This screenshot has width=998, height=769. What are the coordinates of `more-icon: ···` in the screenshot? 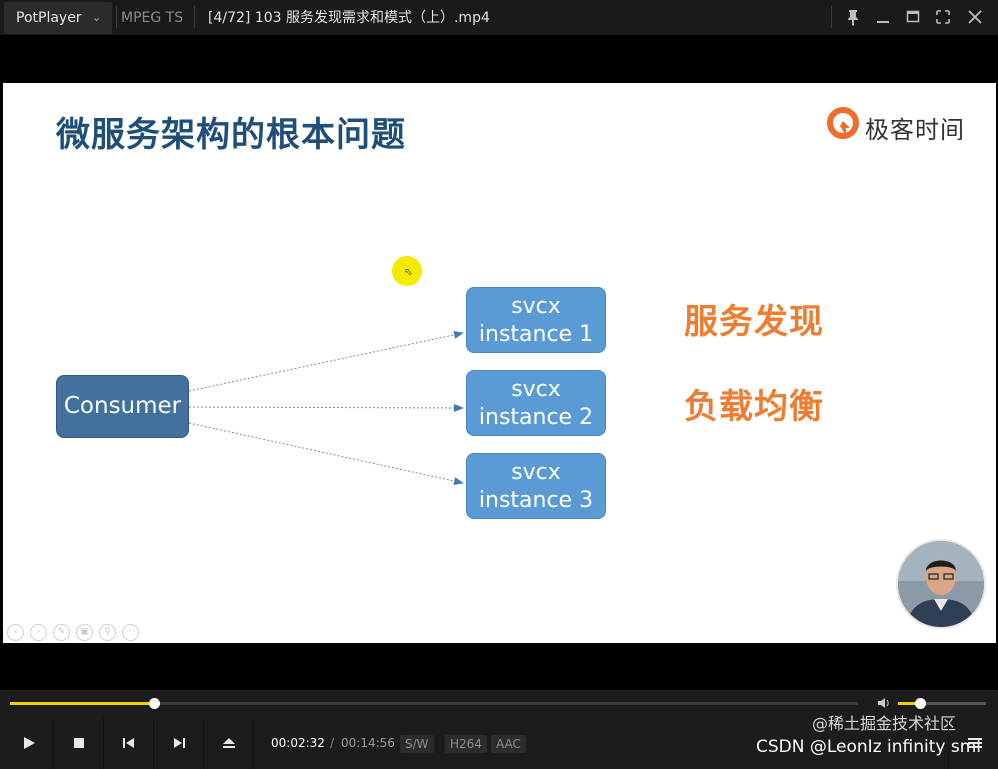 It's located at (130, 632).